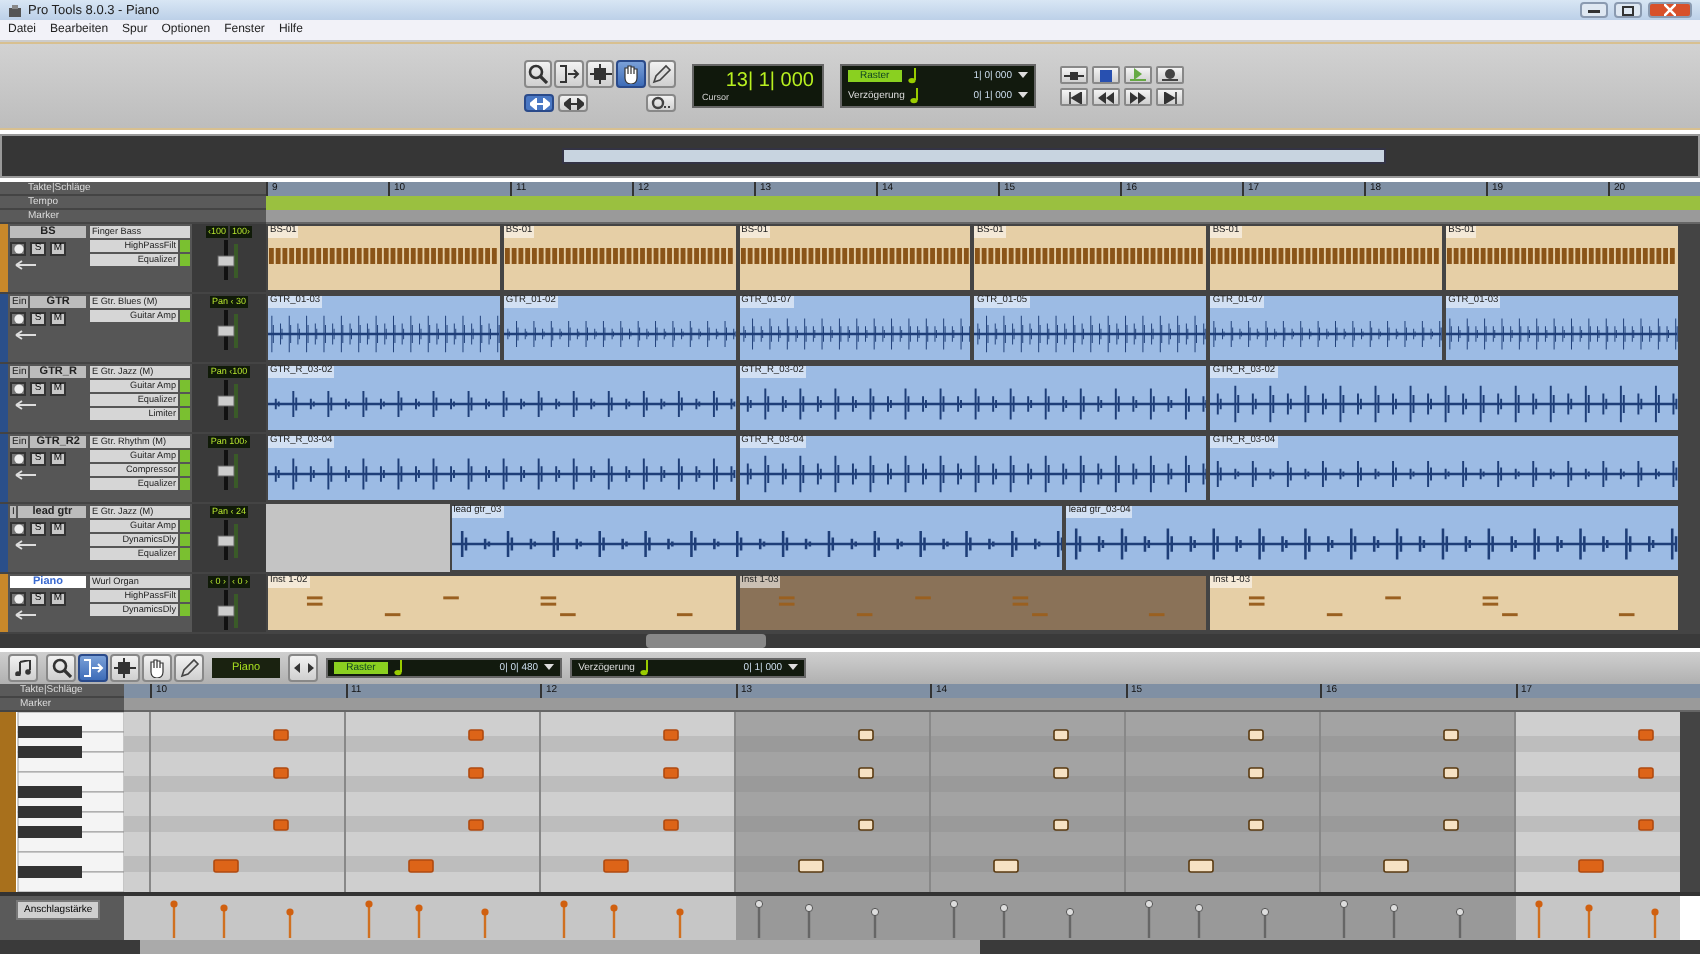 The width and height of the screenshot is (1700, 956). I want to click on connector-icon, so click(1074, 75).